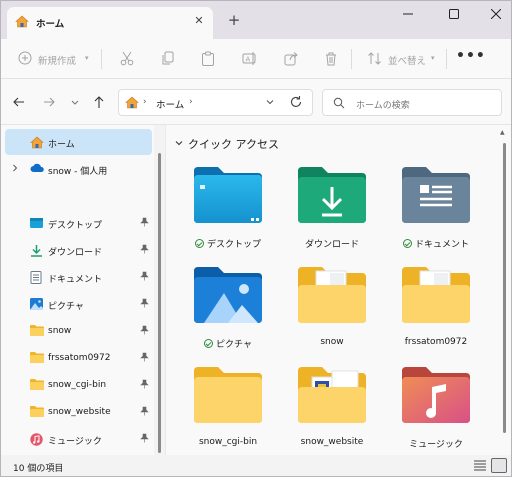 The width and height of the screenshot is (512, 477). I want to click on sidebar-item-label: snow - 個人用, so click(78, 172).